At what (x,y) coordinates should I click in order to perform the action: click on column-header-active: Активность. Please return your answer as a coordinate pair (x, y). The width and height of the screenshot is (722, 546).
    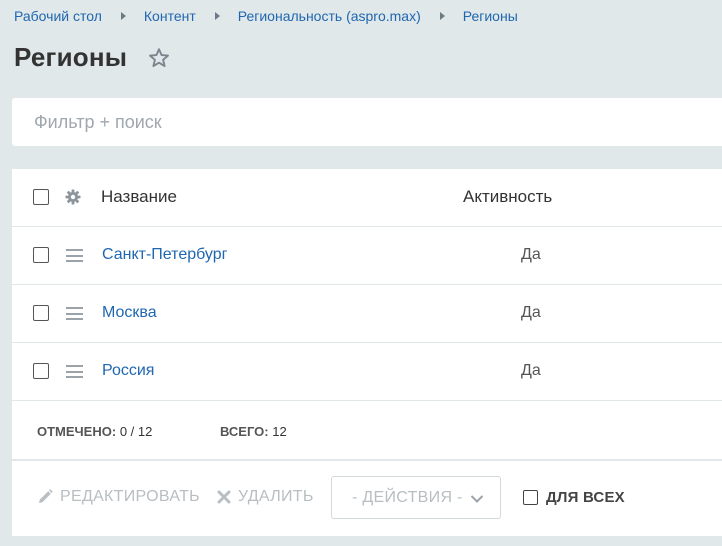
    Looking at the image, I should click on (507, 197).